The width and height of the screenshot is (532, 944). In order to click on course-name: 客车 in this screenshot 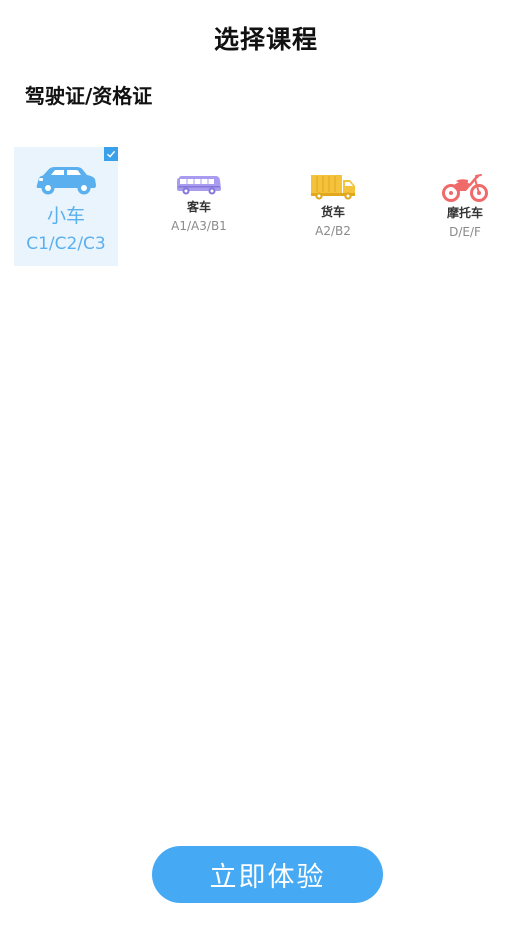, I will do `click(198, 207)`.